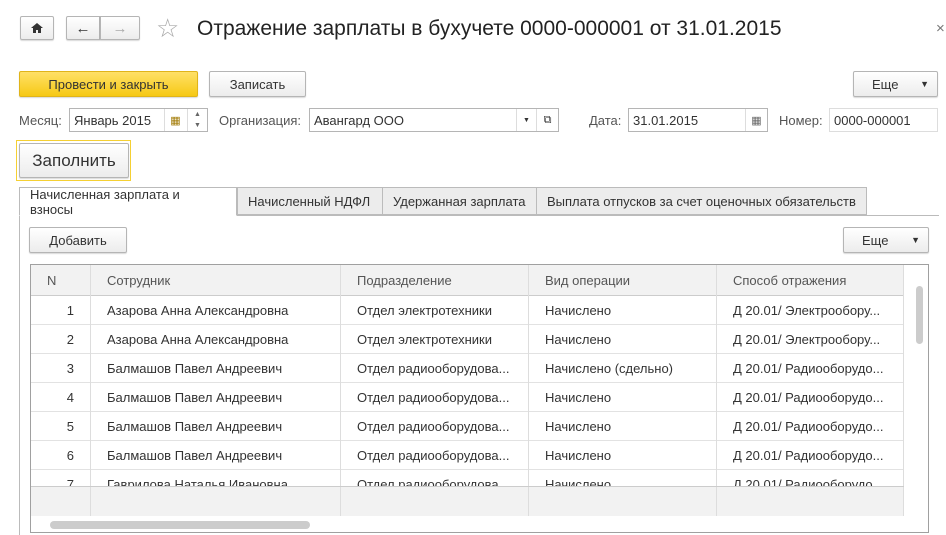 Image resolution: width=946 pixels, height=535 pixels. Describe the element at coordinates (605, 120) in the screenshot. I see `date-label: Дата:` at that location.